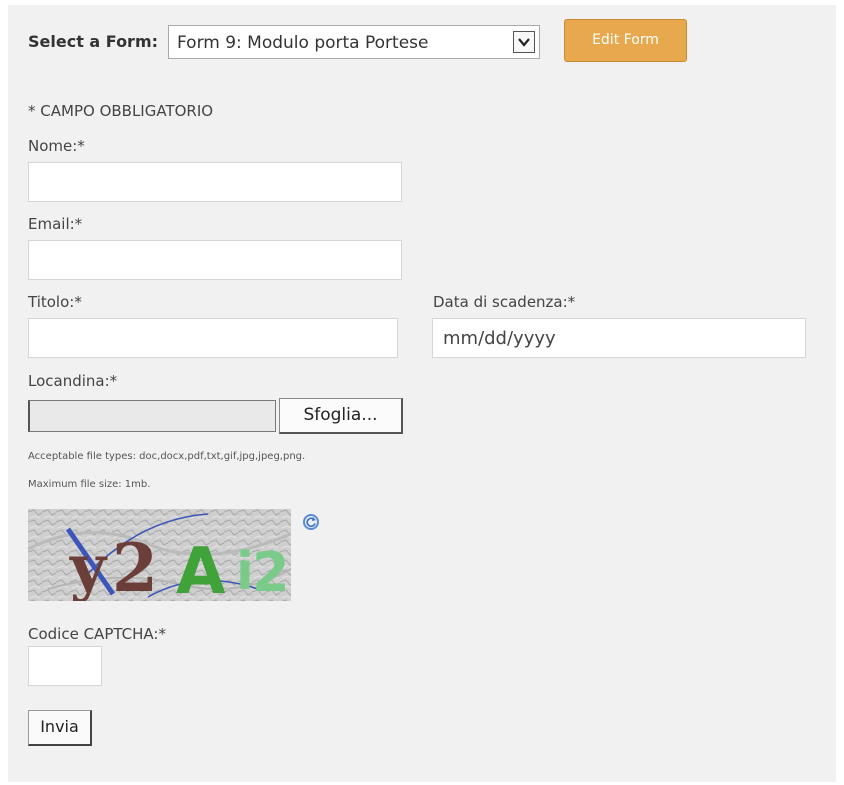 The height and width of the screenshot is (785, 844). I want to click on select-form-label: Select a Form:, so click(93, 41).